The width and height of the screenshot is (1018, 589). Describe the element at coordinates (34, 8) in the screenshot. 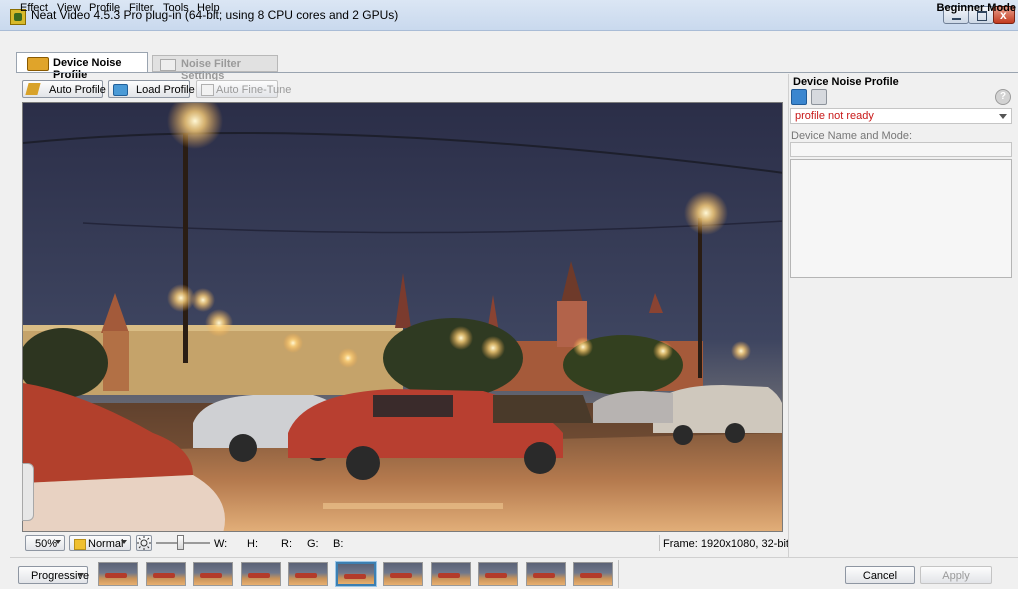

I see `menu-effect: Effect` at that location.